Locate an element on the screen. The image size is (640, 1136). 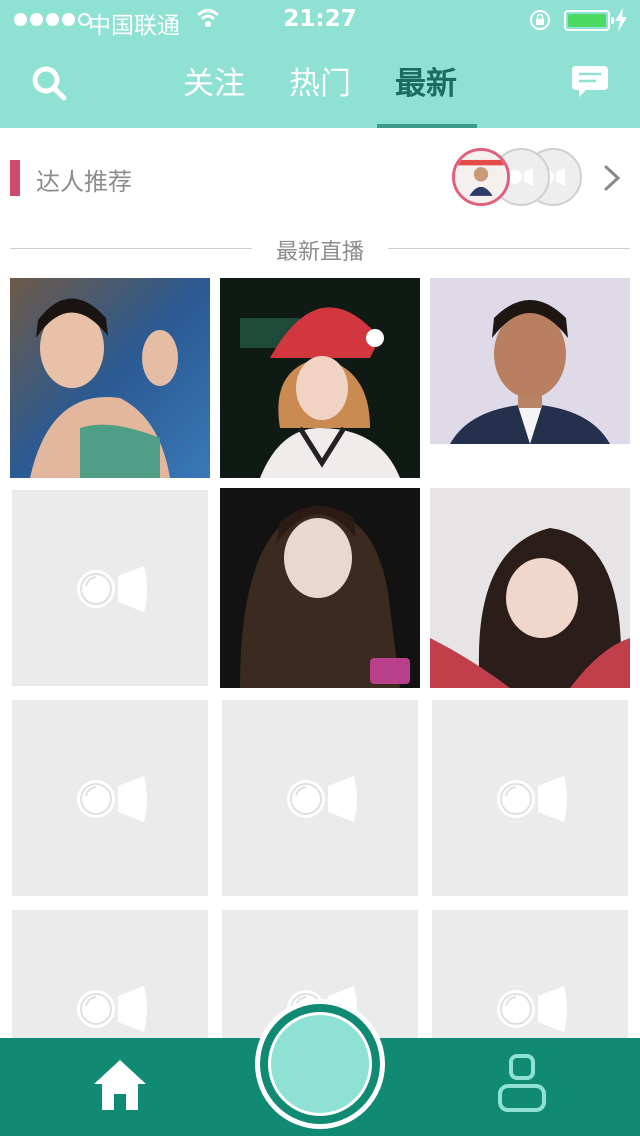
status-bar: 中国联通 21:27 is located at coordinates (320, 20).